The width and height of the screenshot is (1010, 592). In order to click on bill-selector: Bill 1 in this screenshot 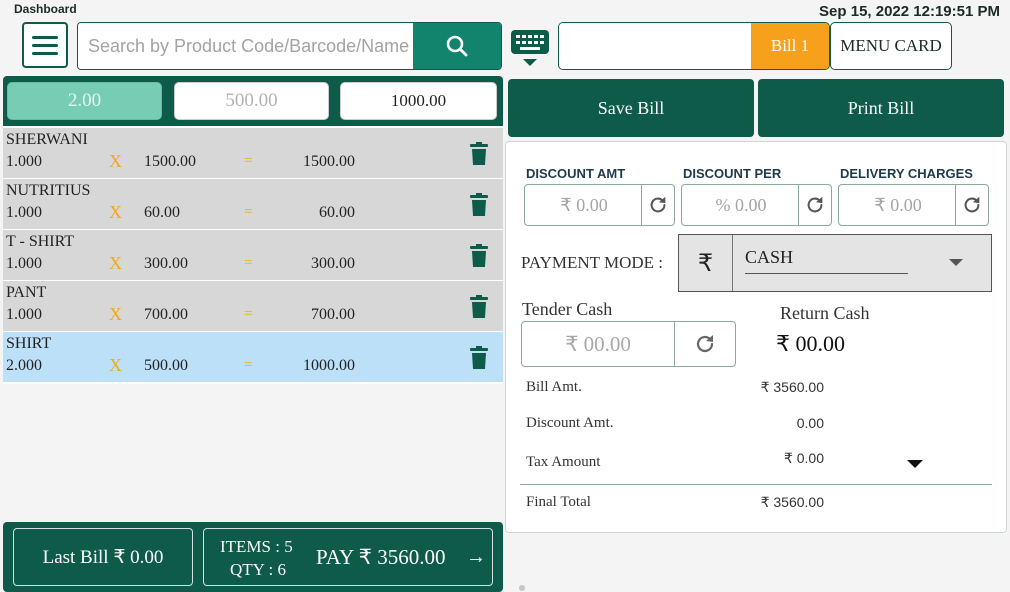, I will do `click(694, 46)`.